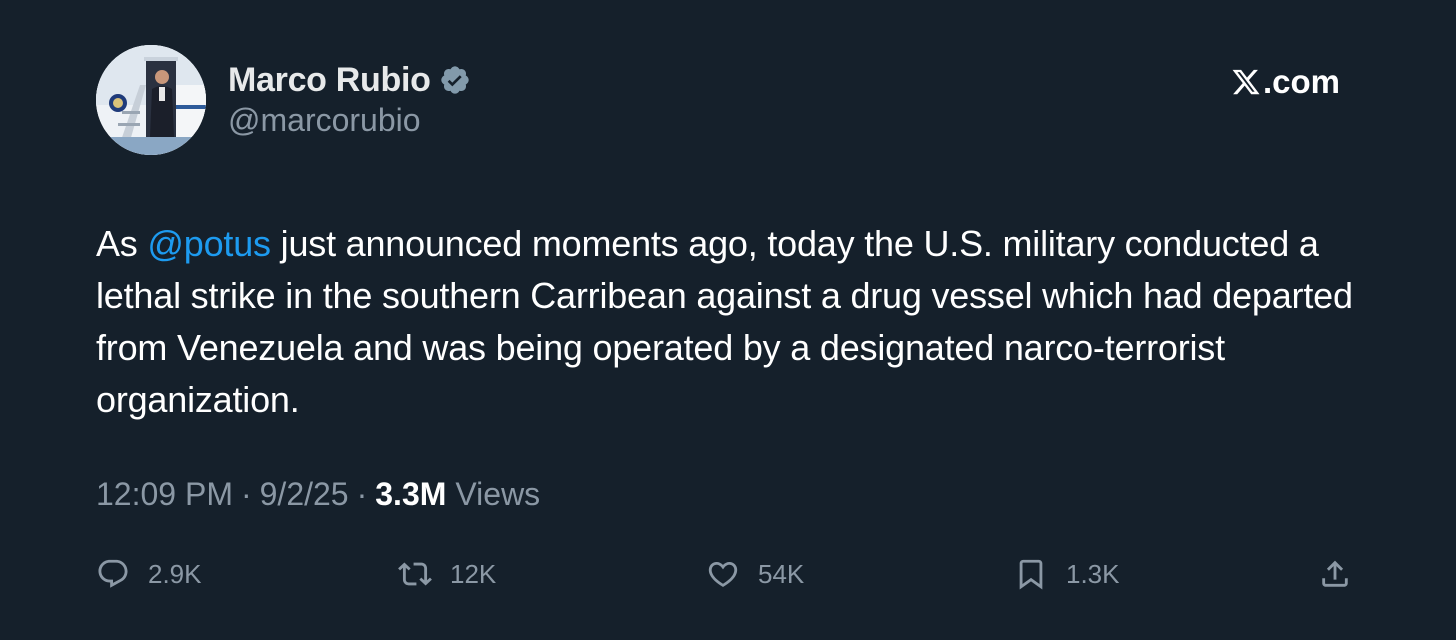 Image resolution: width=1456 pixels, height=640 pixels. I want to click on repost-count: 12K, so click(473, 573).